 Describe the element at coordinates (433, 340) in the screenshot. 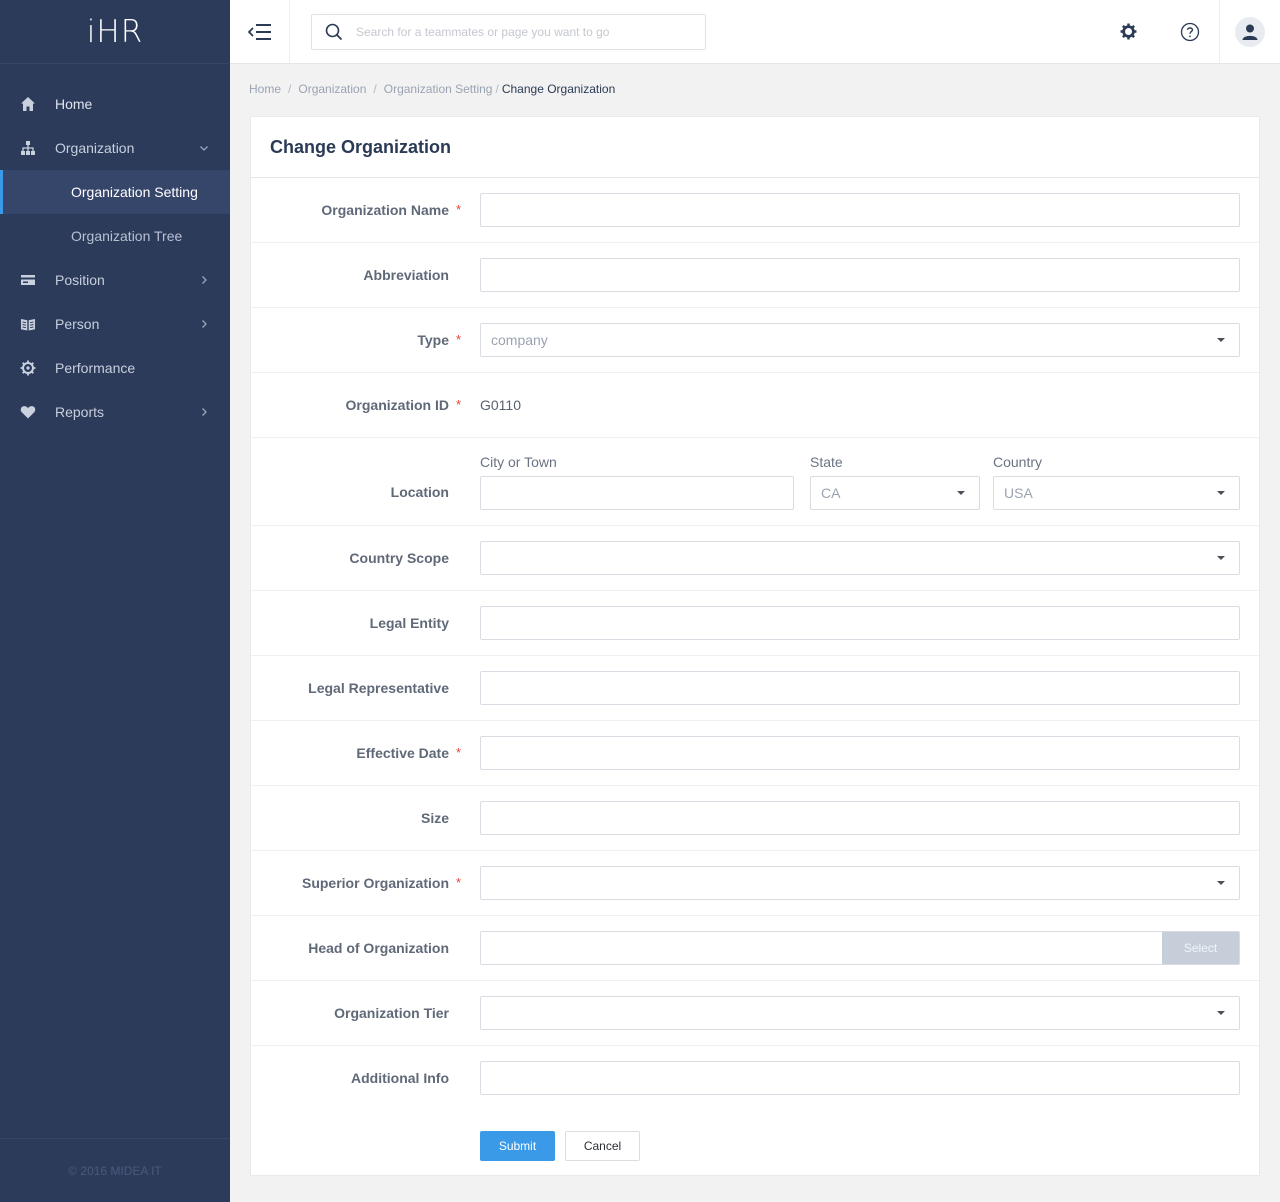

I see `type-label: Type` at that location.